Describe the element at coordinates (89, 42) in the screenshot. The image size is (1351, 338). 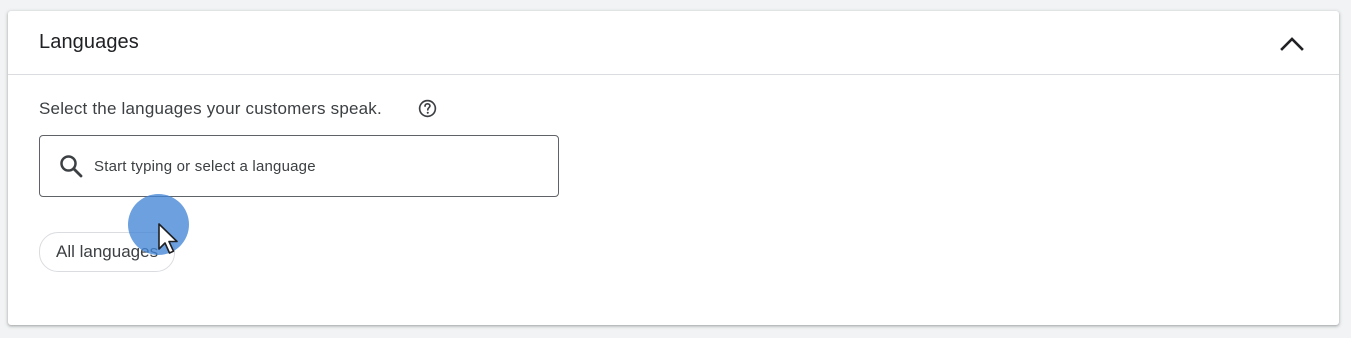
I see `section-title: Languages` at that location.